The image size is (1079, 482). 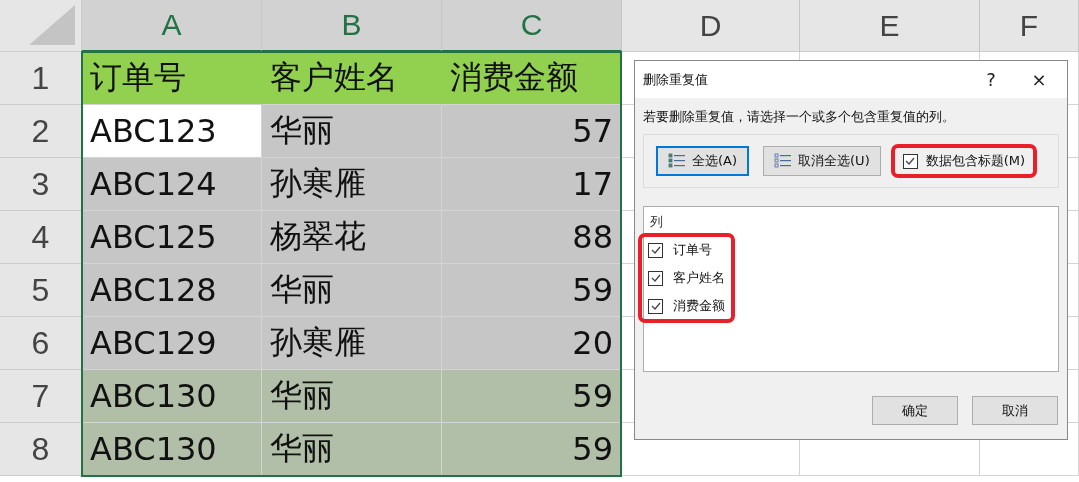 I want to click on close-button: ×, so click(x=1039, y=79).